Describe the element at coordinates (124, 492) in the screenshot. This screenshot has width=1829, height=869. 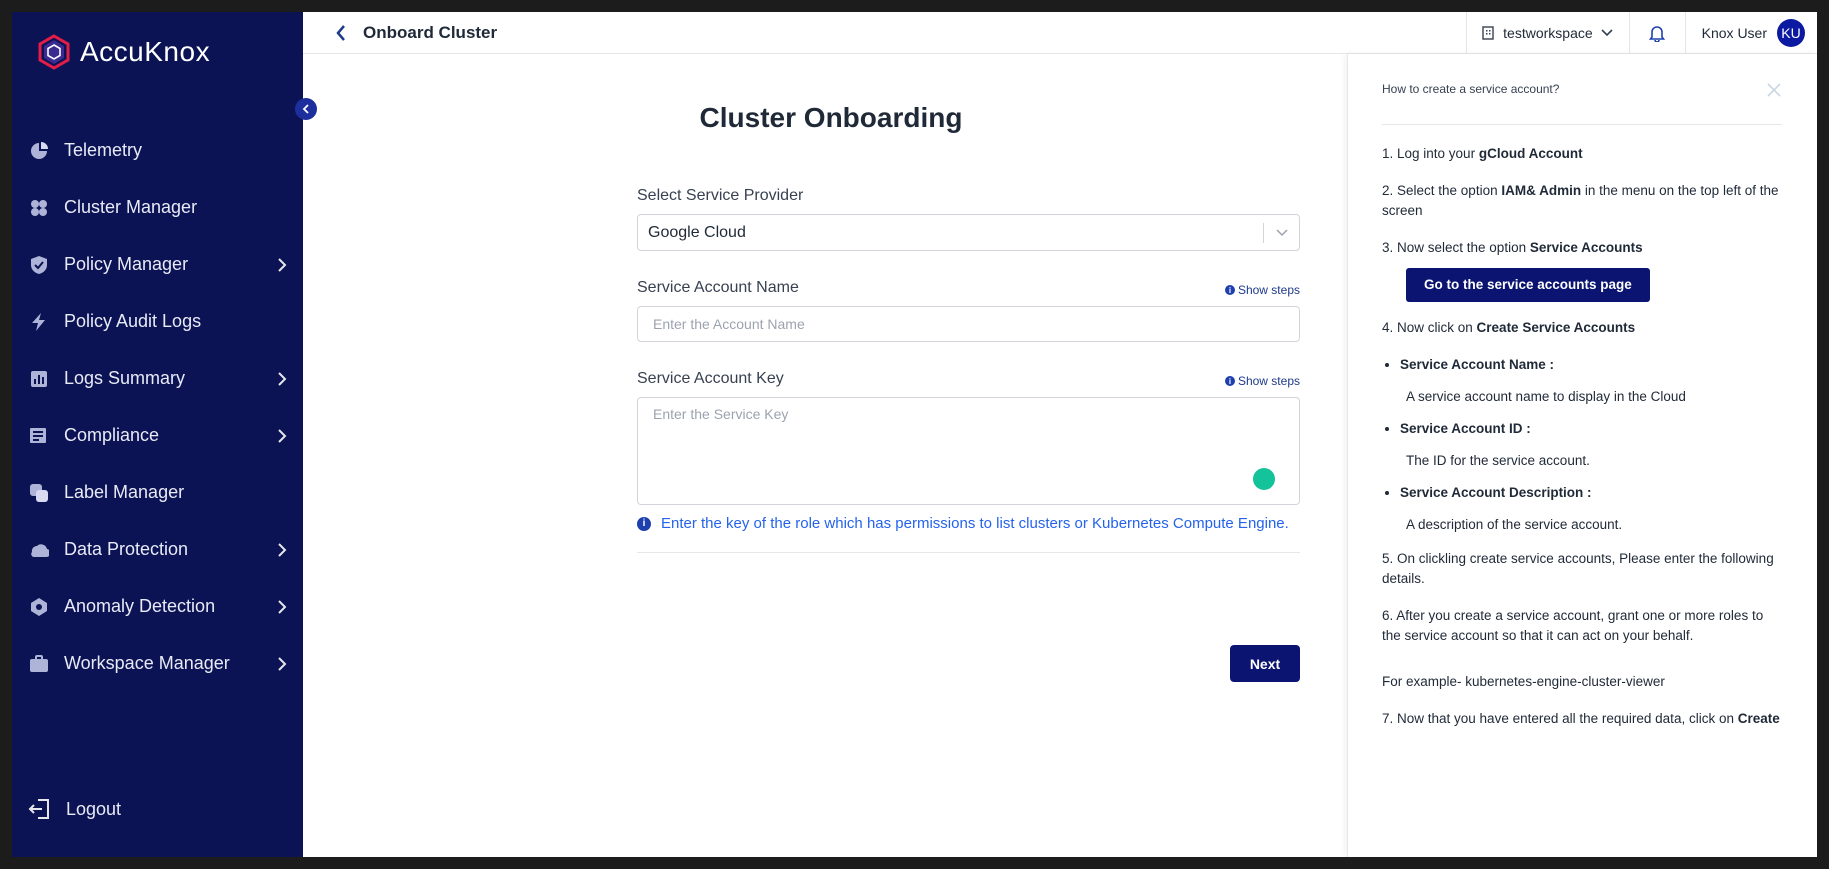
I see `sidebar-item-label: Label Manager` at that location.